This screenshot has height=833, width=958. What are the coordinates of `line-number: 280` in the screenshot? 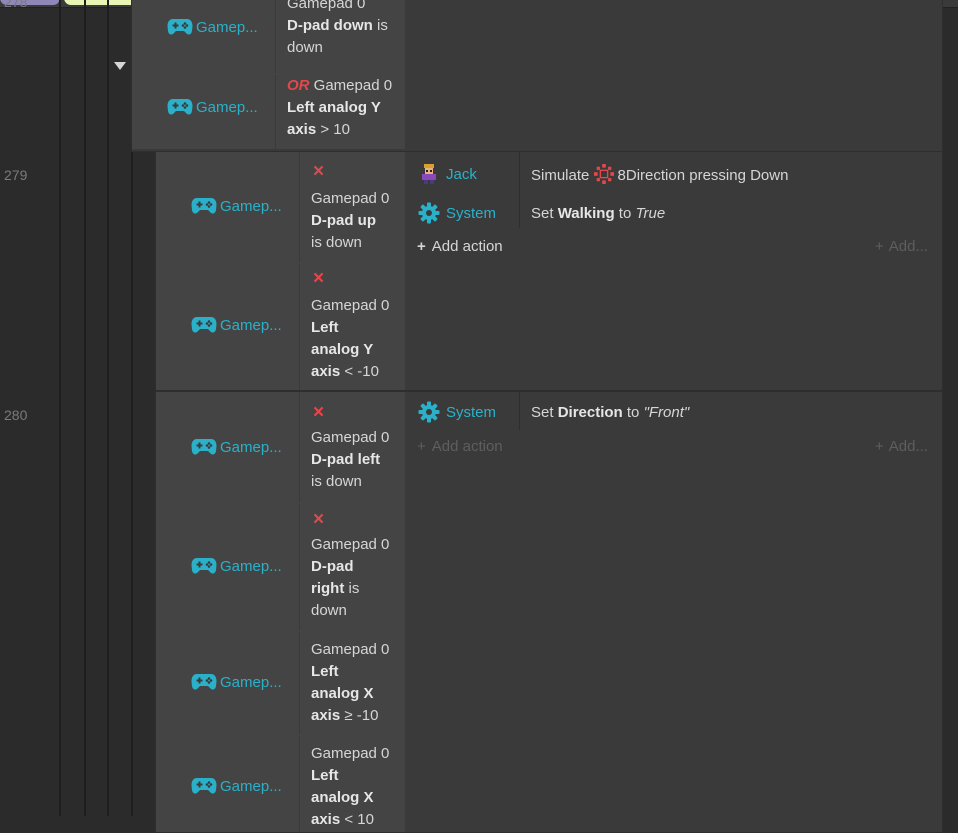 It's located at (16, 415).